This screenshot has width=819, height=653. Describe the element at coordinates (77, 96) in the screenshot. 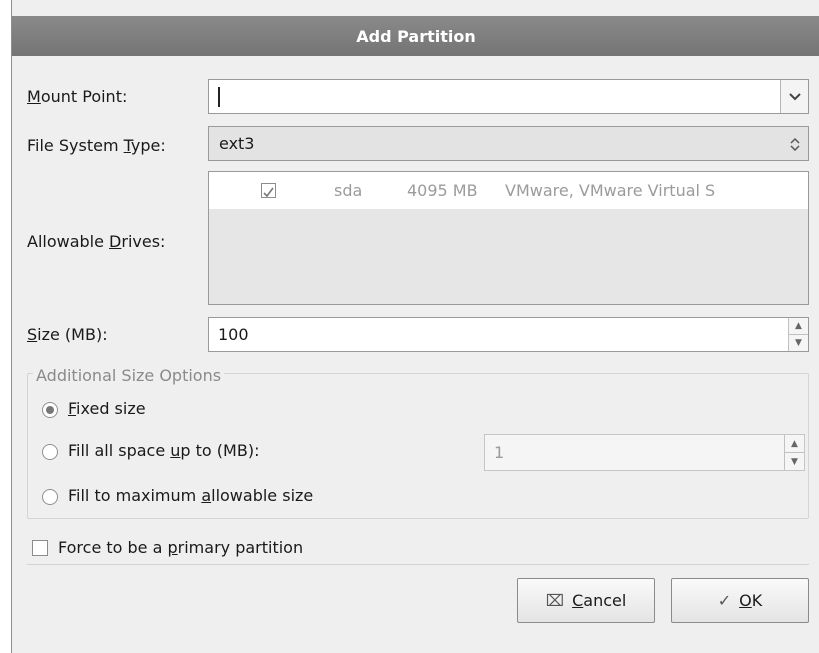

I see `mount-point-label: Mount Point:` at that location.